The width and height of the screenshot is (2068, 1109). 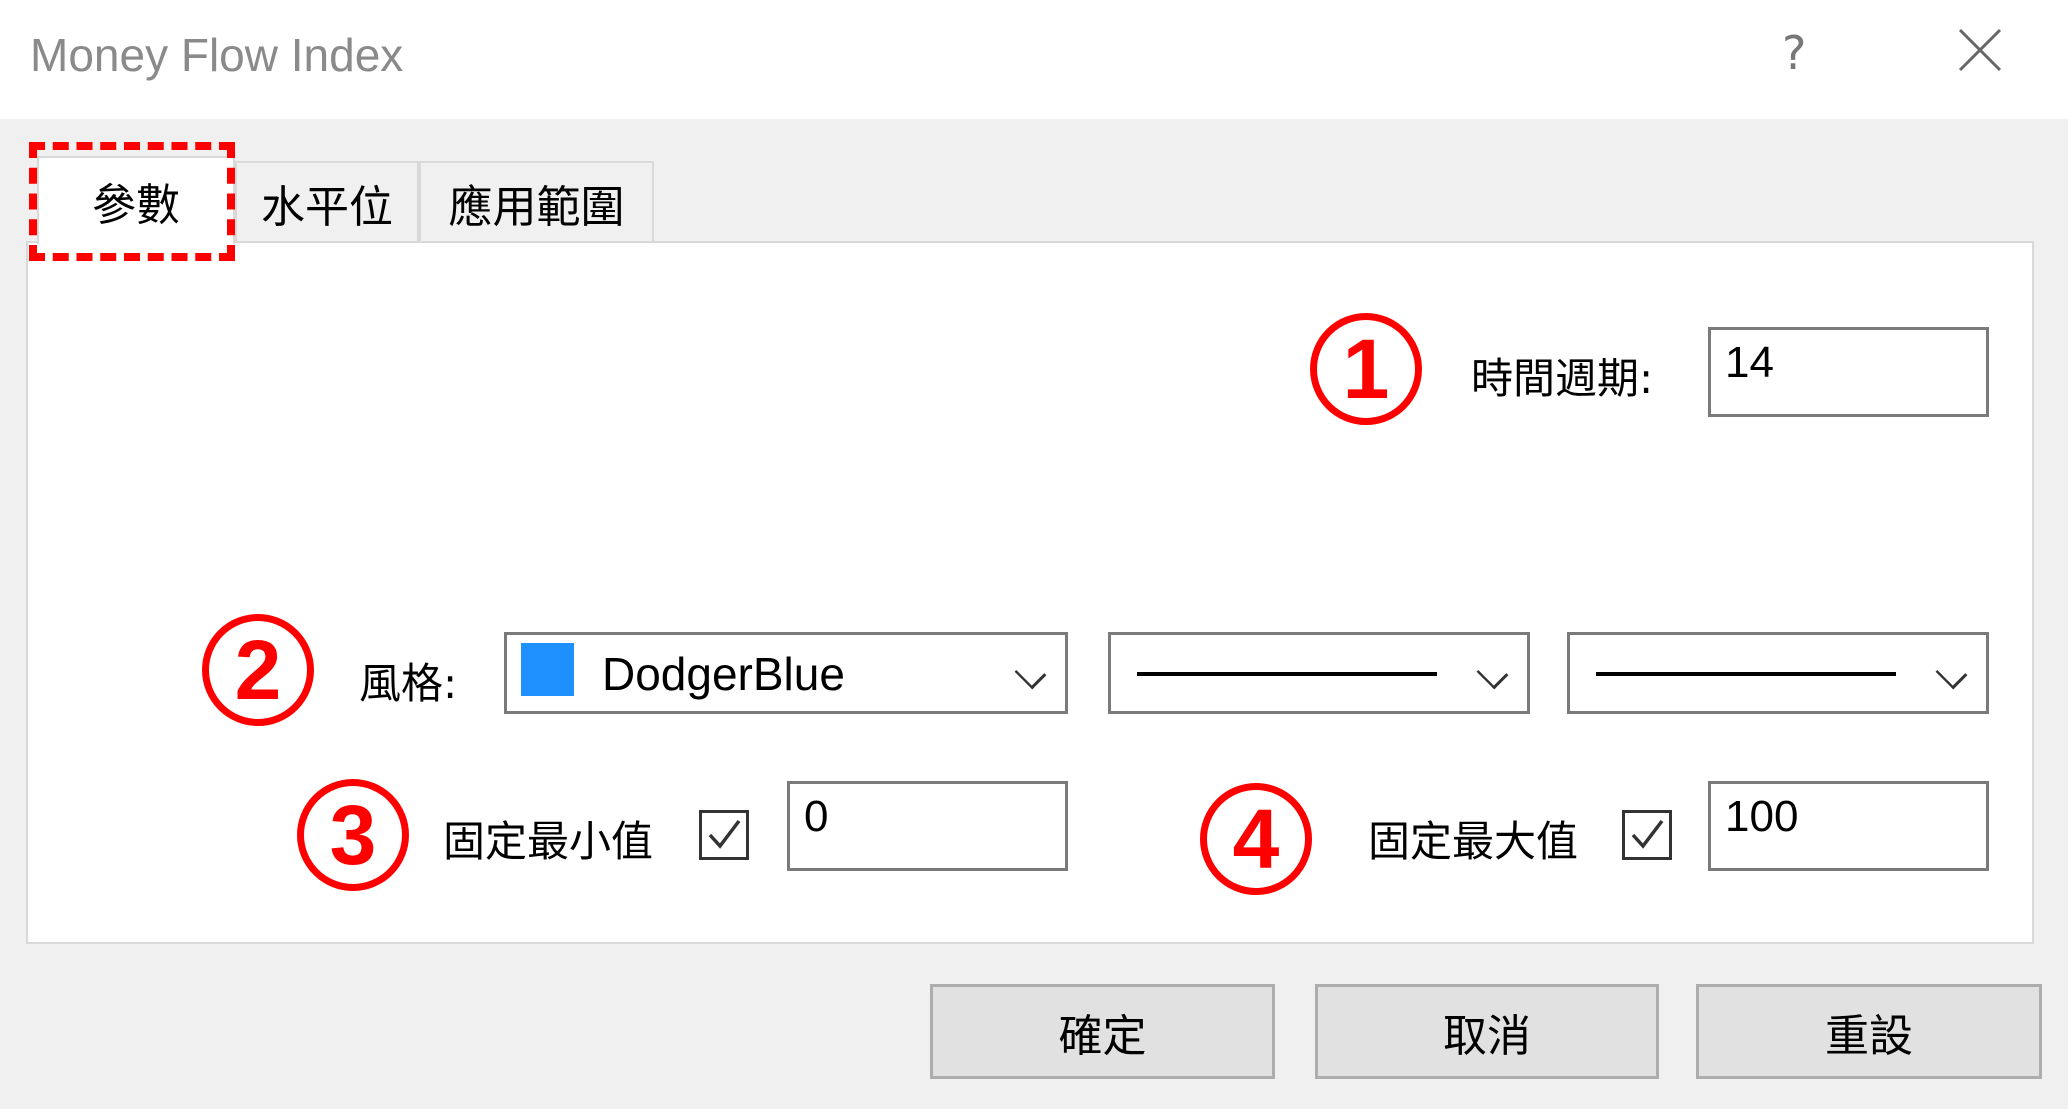 I want to click on help-button: ?, so click(x=1794, y=53).